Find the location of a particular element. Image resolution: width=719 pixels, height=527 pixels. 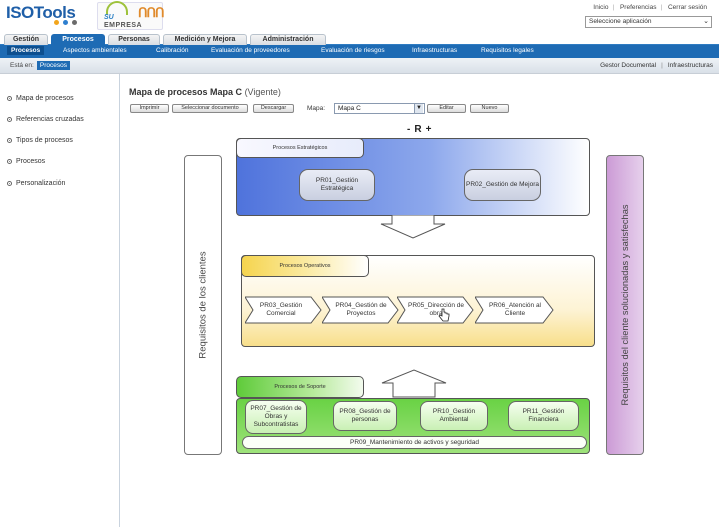

sidebar-item-referencias-cruzadas: Referencias cruzadas is located at coordinates (45, 119).